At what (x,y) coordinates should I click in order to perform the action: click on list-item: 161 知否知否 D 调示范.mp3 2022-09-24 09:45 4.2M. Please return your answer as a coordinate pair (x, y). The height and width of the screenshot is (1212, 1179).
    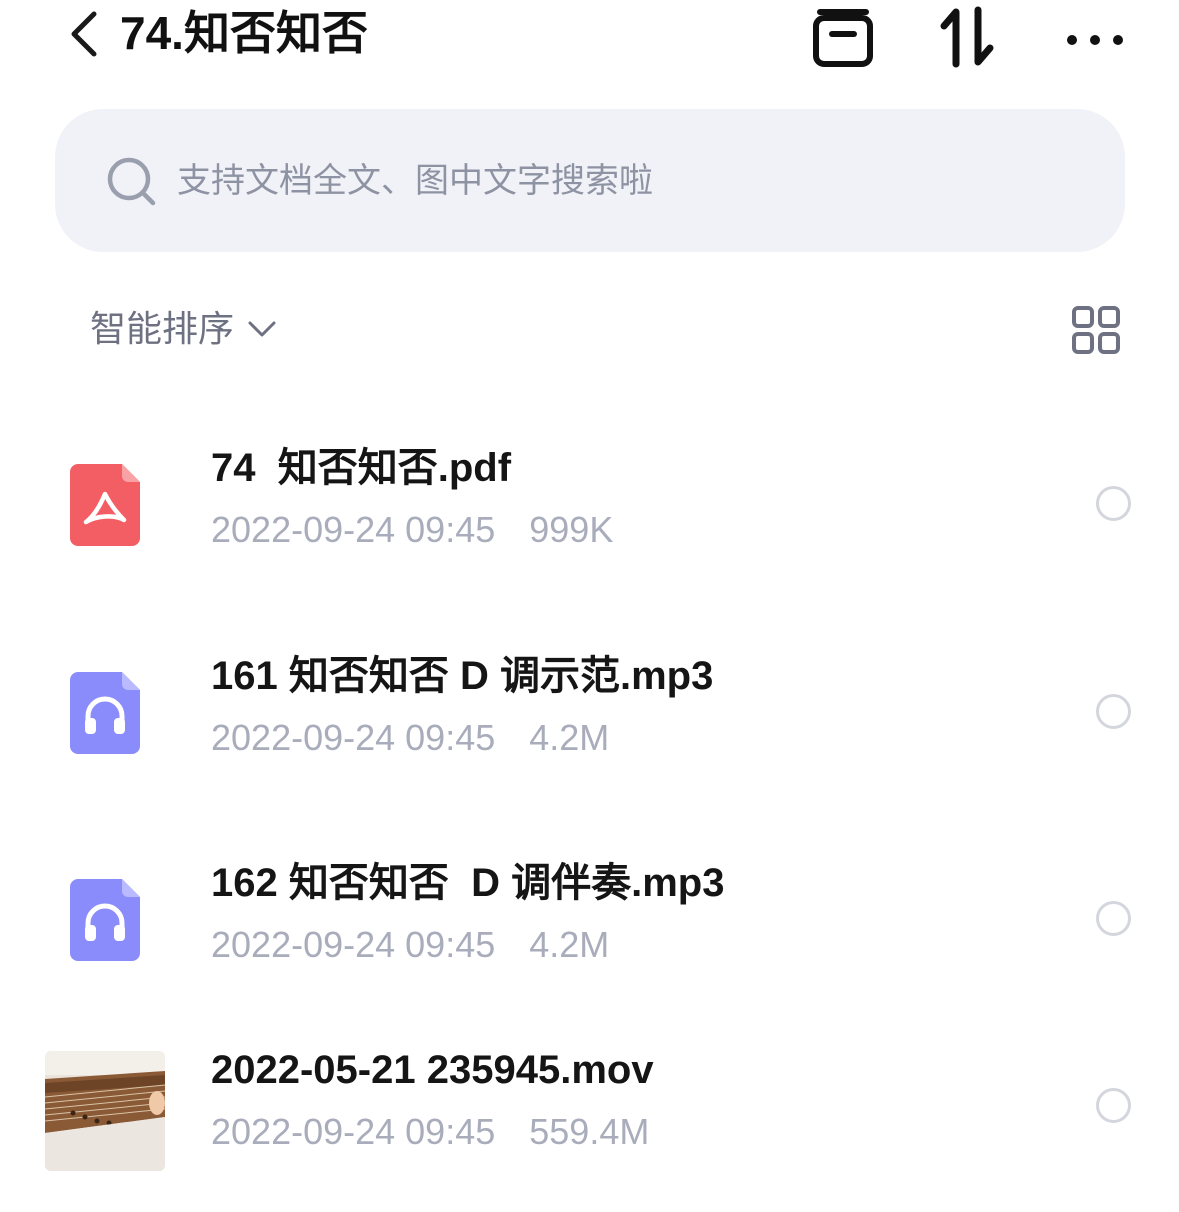
    Looking at the image, I should click on (589, 728).